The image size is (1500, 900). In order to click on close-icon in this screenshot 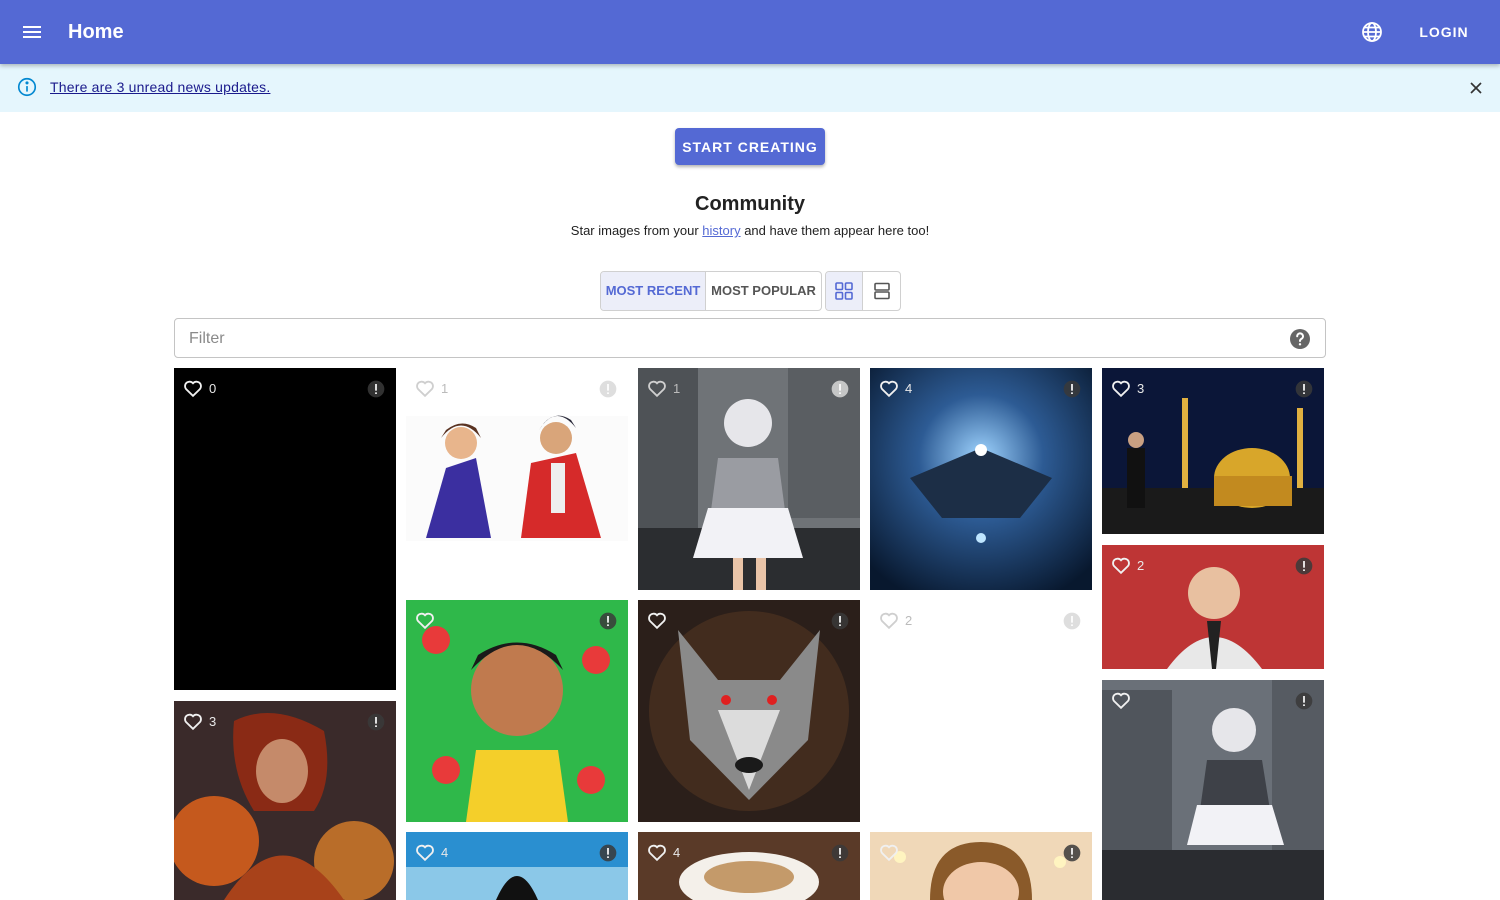, I will do `click(1476, 88)`.